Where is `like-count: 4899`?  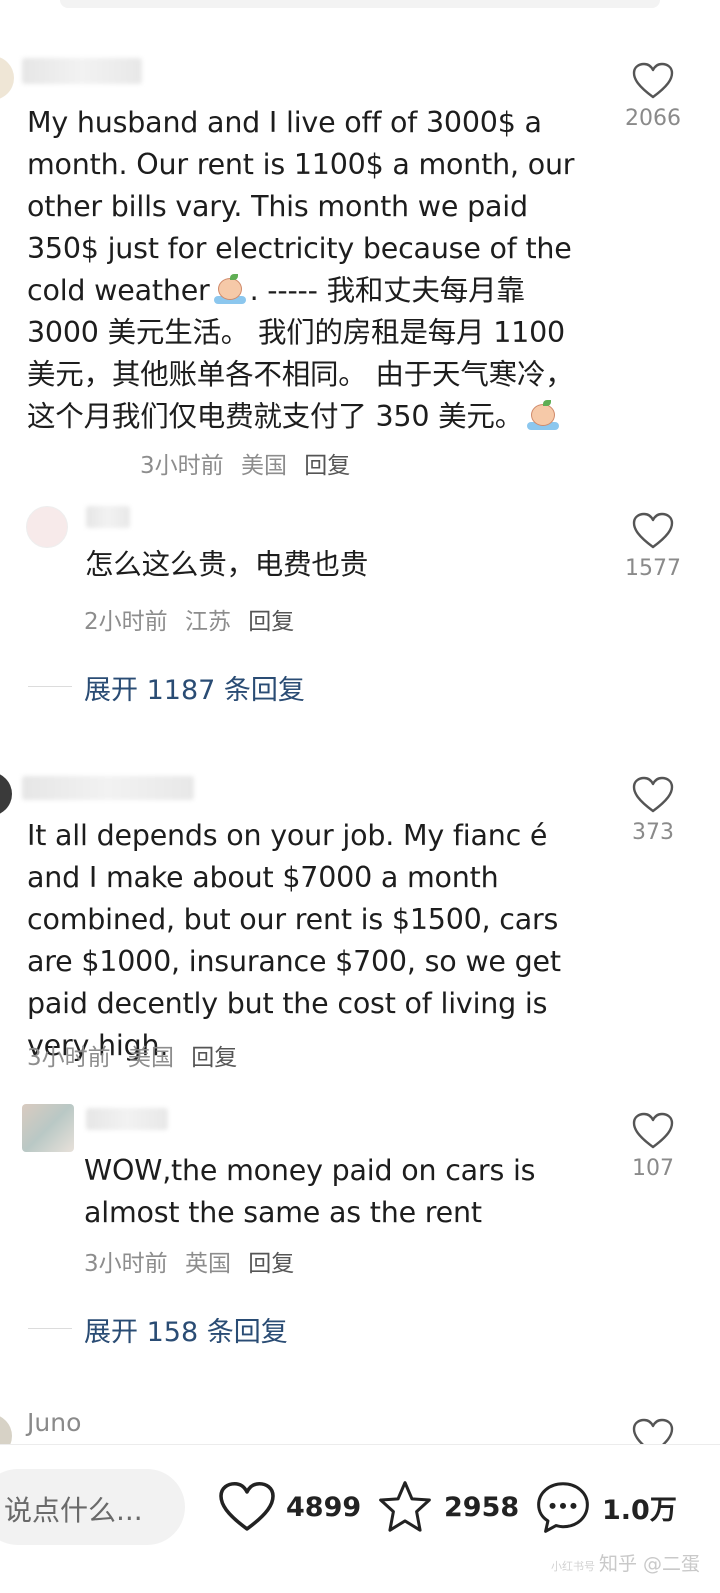 like-count: 4899 is located at coordinates (324, 1507).